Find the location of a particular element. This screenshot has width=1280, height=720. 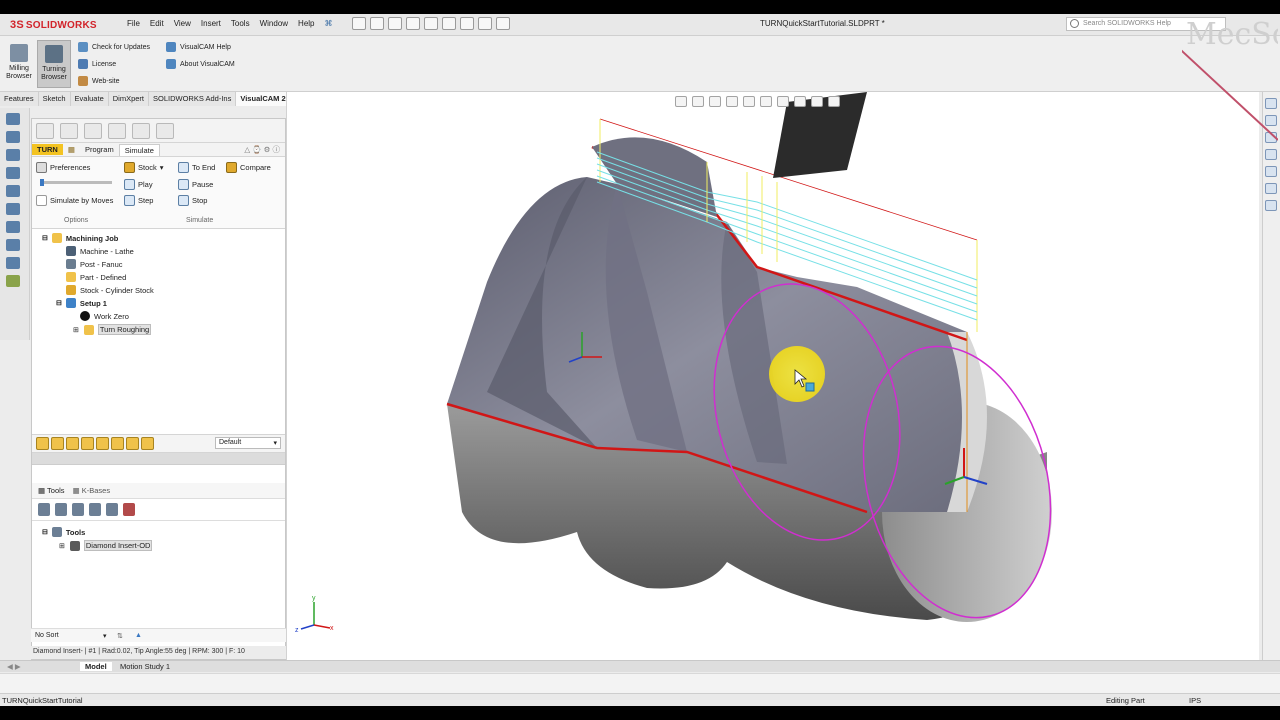

menu-insert: Insert is located at coordinates (211, 23).